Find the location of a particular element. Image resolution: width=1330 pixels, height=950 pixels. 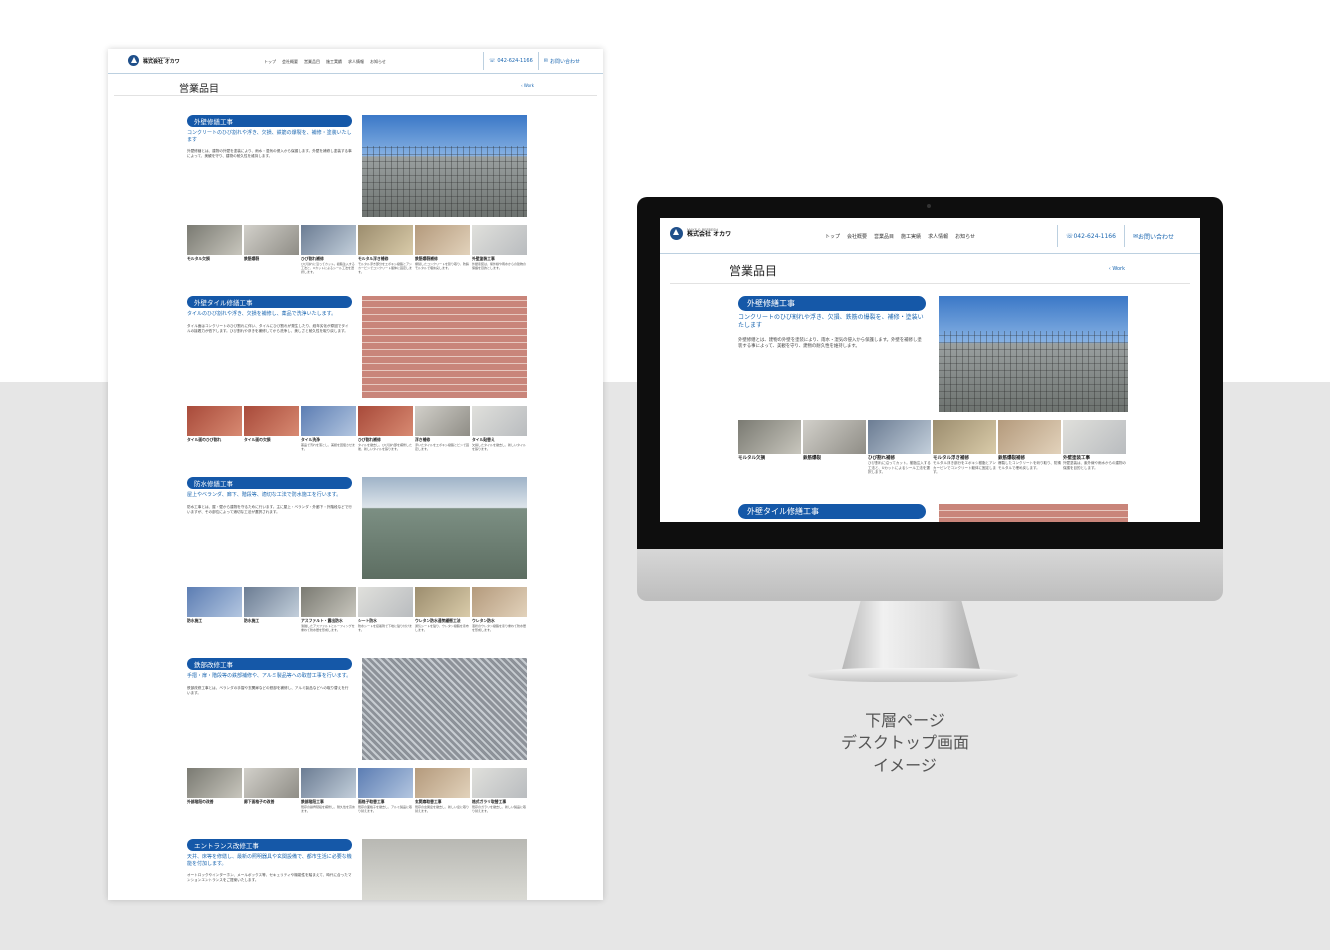

screen-thumbnail-label: 鉄筋爆裂 is located at coordinates (812, 458).